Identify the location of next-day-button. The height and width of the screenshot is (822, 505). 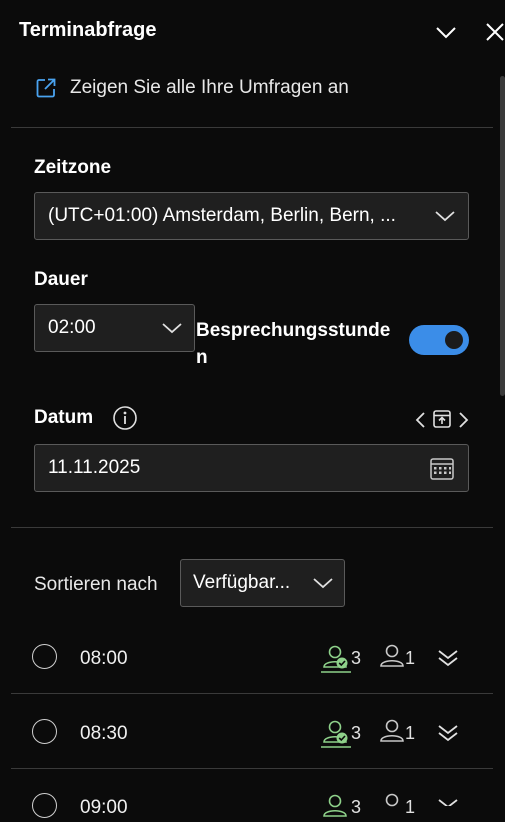
(463, 420).